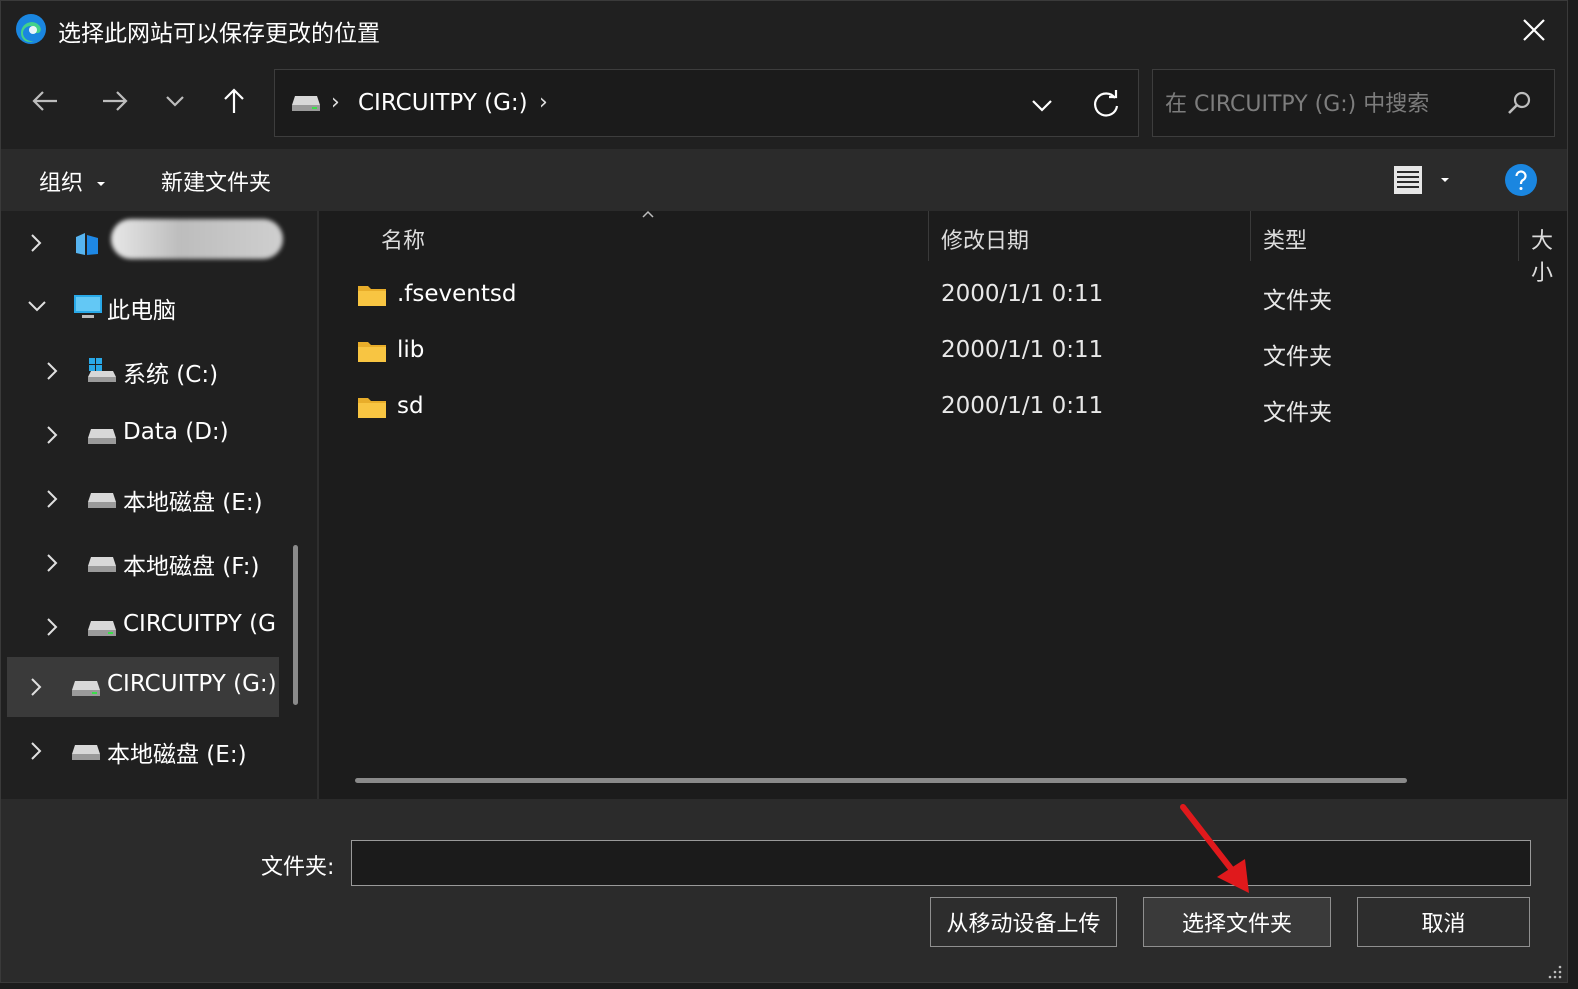  Describe the element at coordinates (141, 311) in the screenshot. I see `tree-item-label: 此电脑` at that location.